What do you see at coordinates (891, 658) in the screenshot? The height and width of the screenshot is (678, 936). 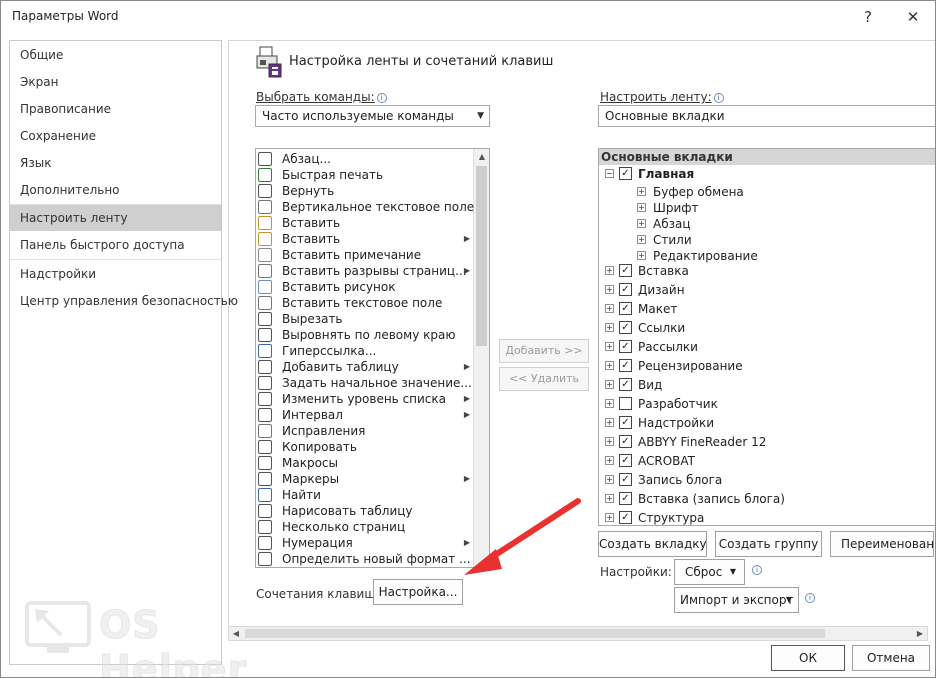 I see `cancel-button: Отмена` at bounding box center [891, 658].